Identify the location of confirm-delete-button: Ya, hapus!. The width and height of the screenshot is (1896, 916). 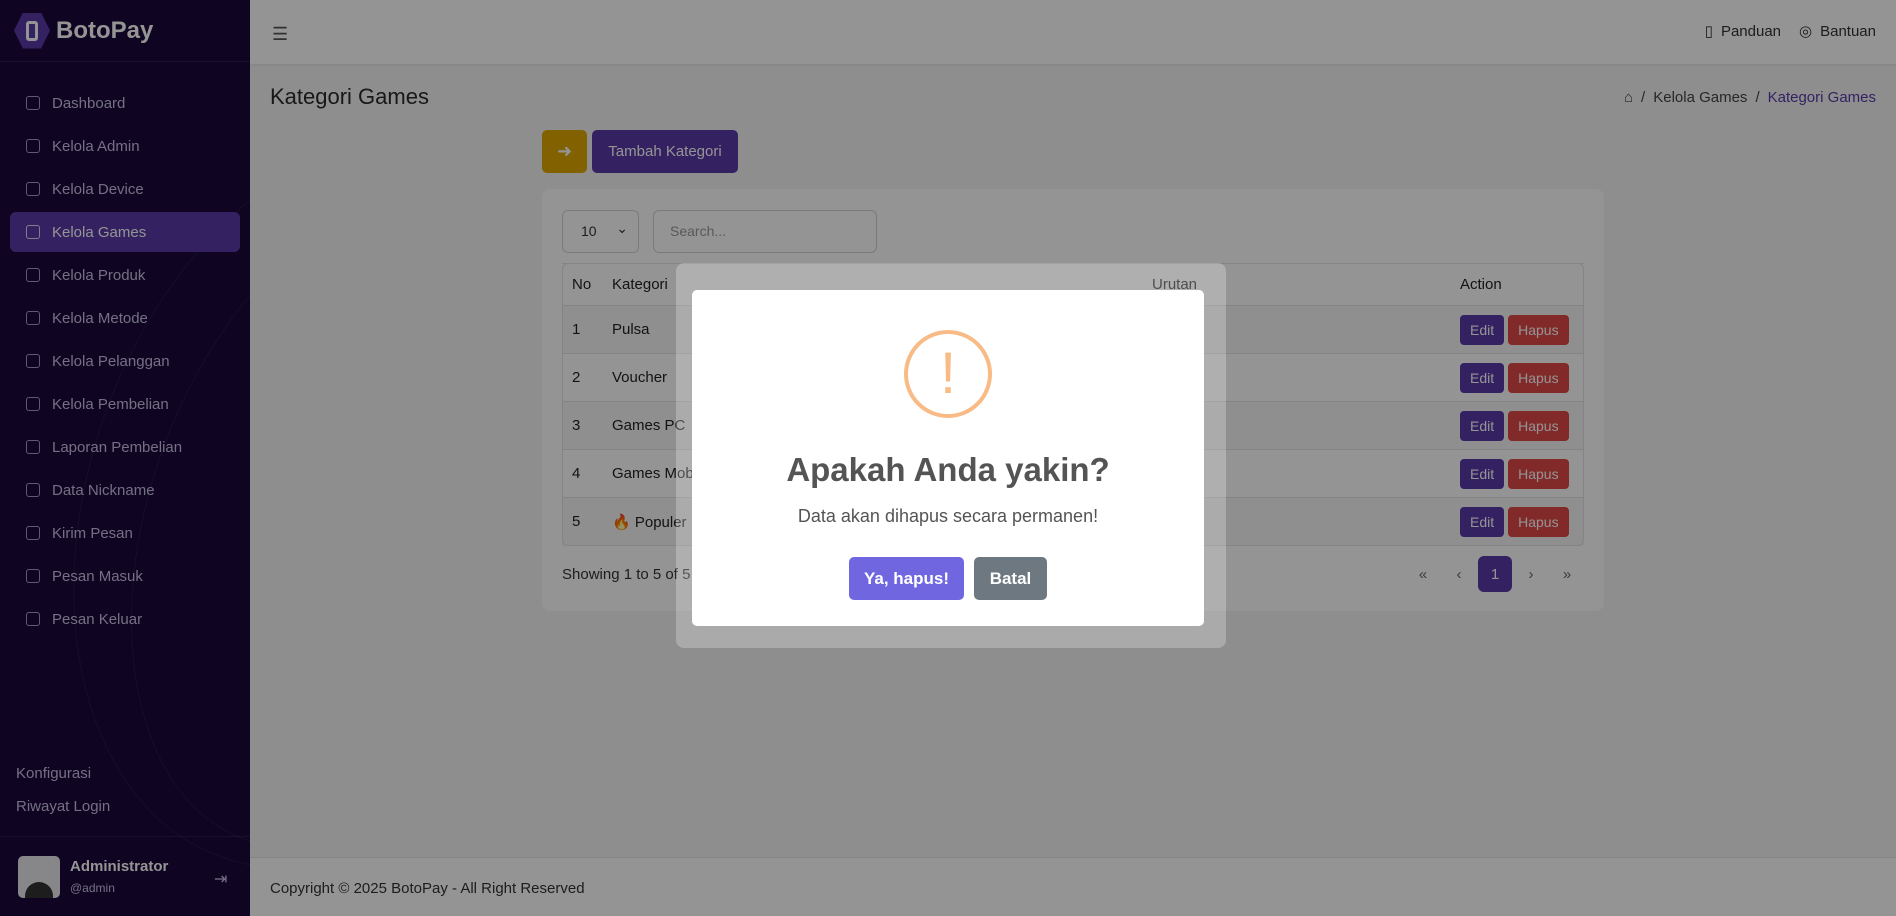
(906, 578).